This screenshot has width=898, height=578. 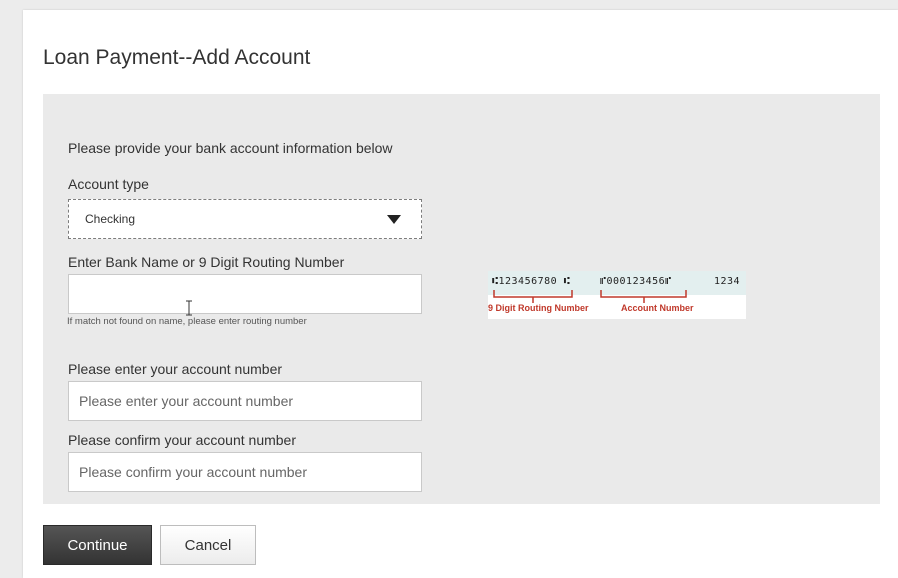 What do you see at coordinates (110, 219) in the screenshot?
I see `account-type-selected-value: Checking` at bounding box center [110, 219].